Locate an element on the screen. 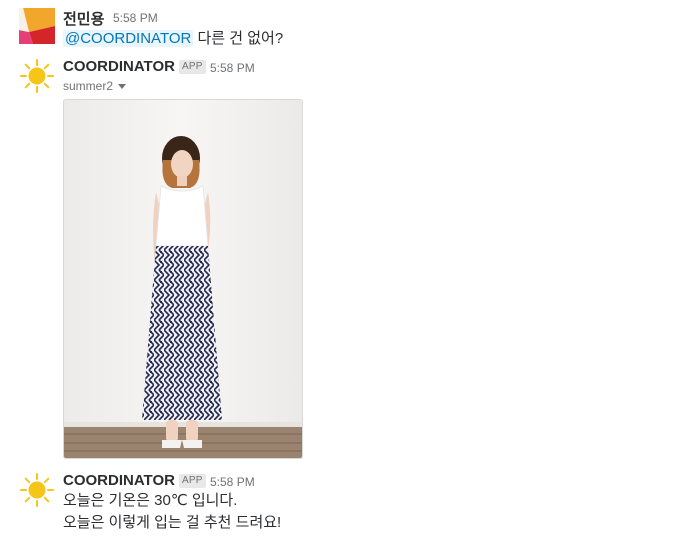 The image size is (679, 538). message-text: @COORDINATOR 다른 건 없어? is located at coordinates (173, 38).